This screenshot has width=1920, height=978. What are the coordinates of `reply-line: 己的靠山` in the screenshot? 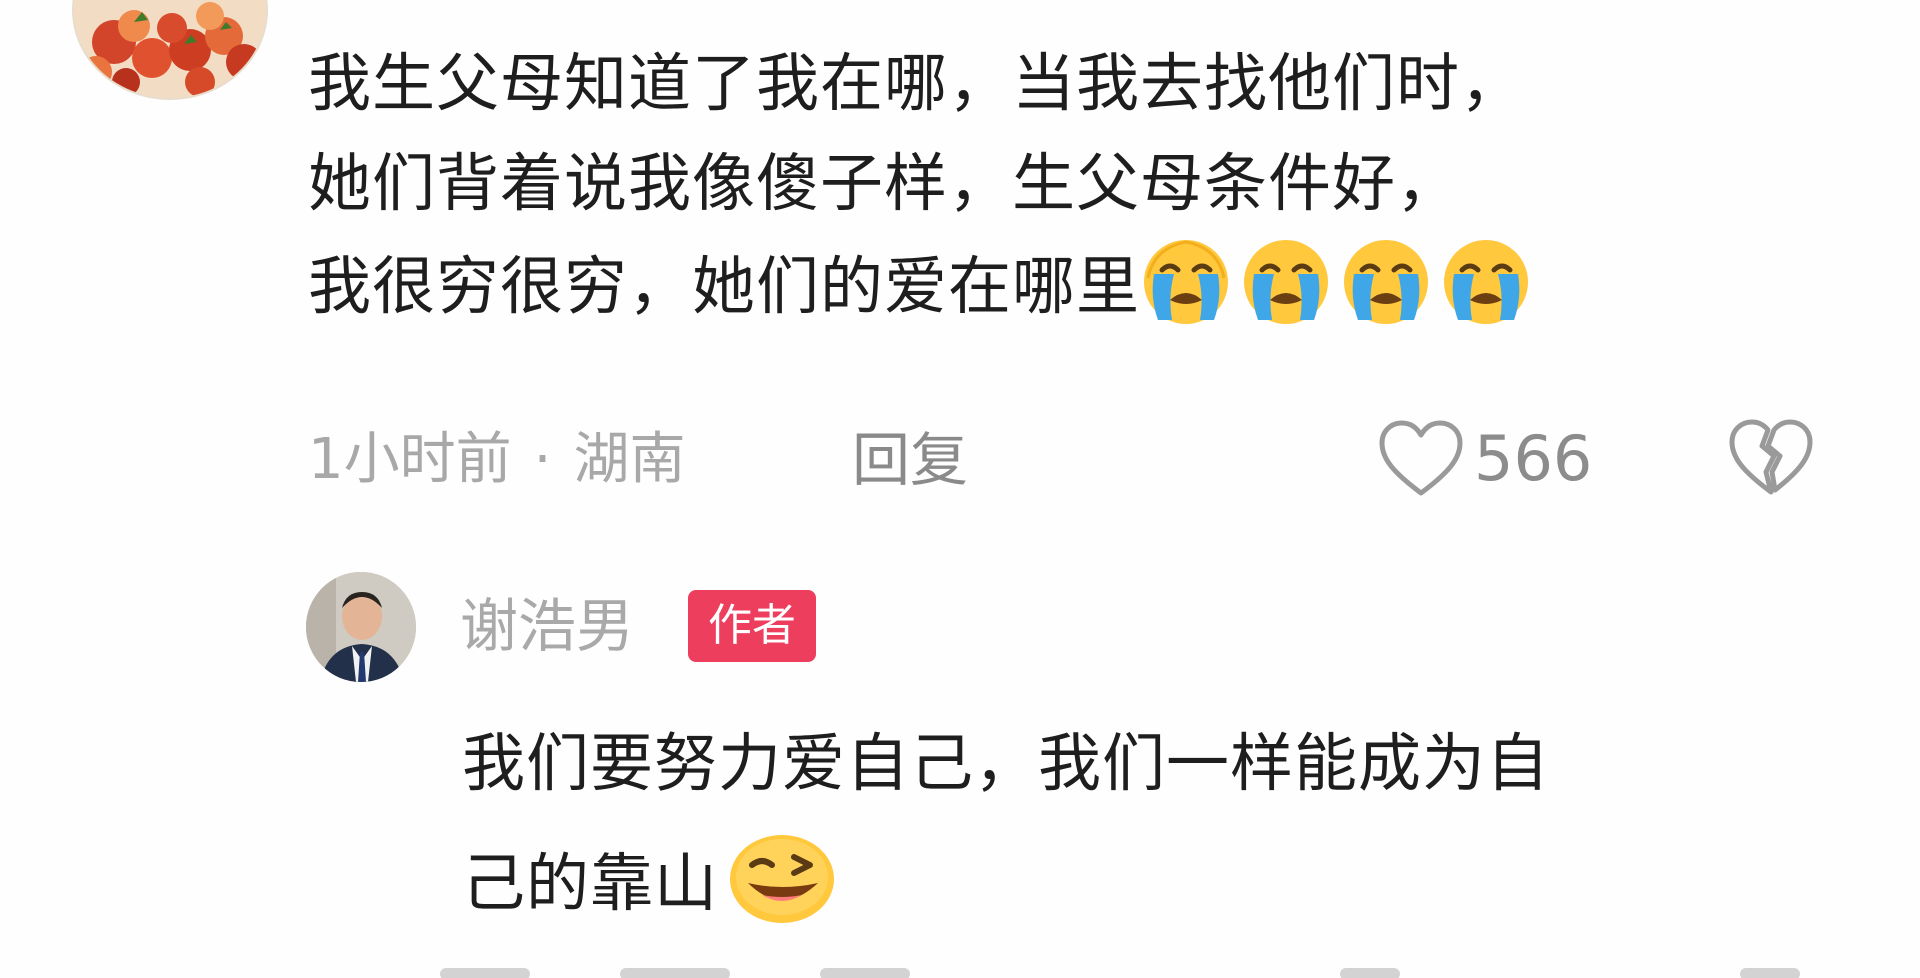 It's located at (590, 883).